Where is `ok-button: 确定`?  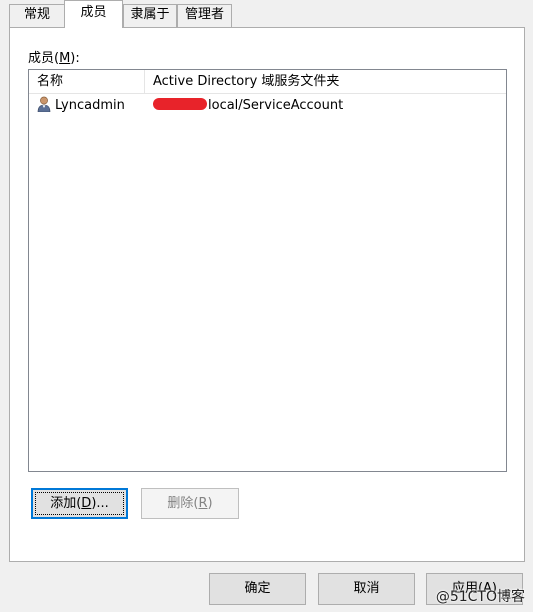 ok-button: 确定 is located at coordinates (257, 589).